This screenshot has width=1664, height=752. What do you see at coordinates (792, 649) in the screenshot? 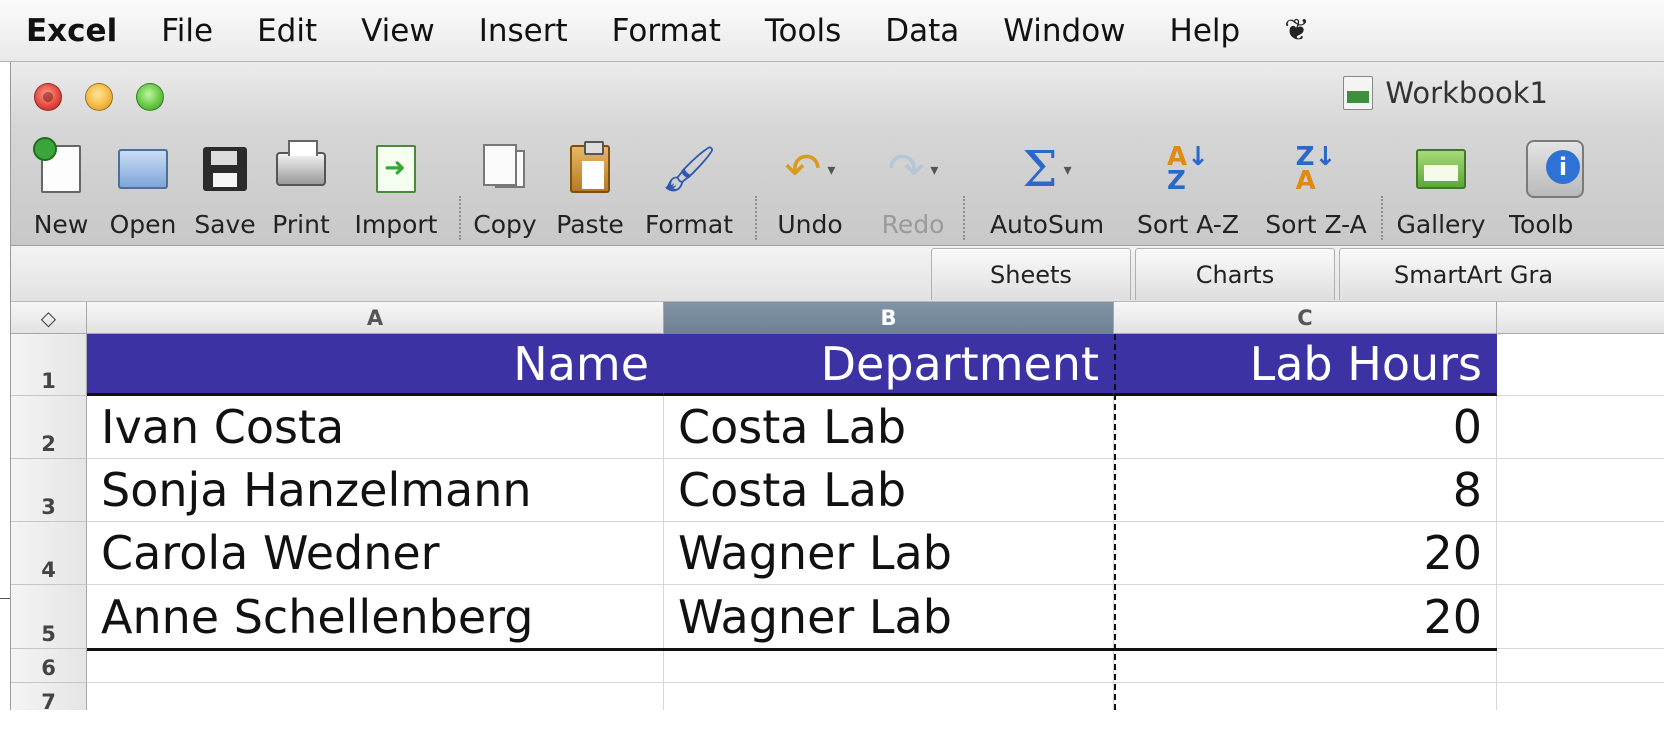
I see `table-bottom-border` at bounding box center [792, 649].